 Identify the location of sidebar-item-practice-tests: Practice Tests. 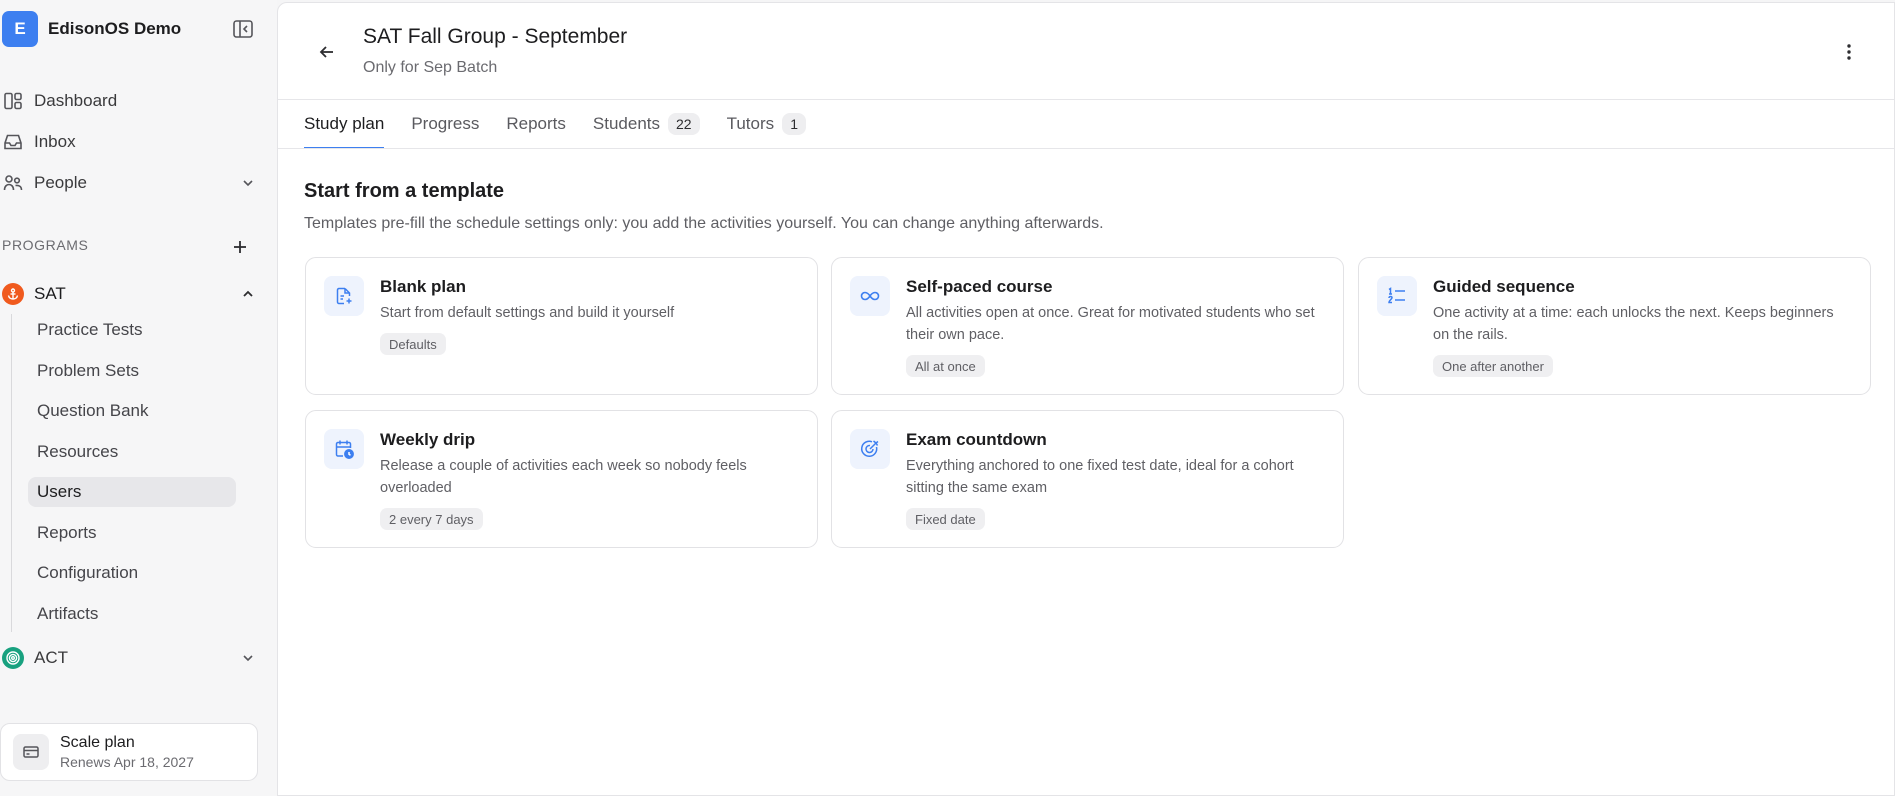
(132, 330).